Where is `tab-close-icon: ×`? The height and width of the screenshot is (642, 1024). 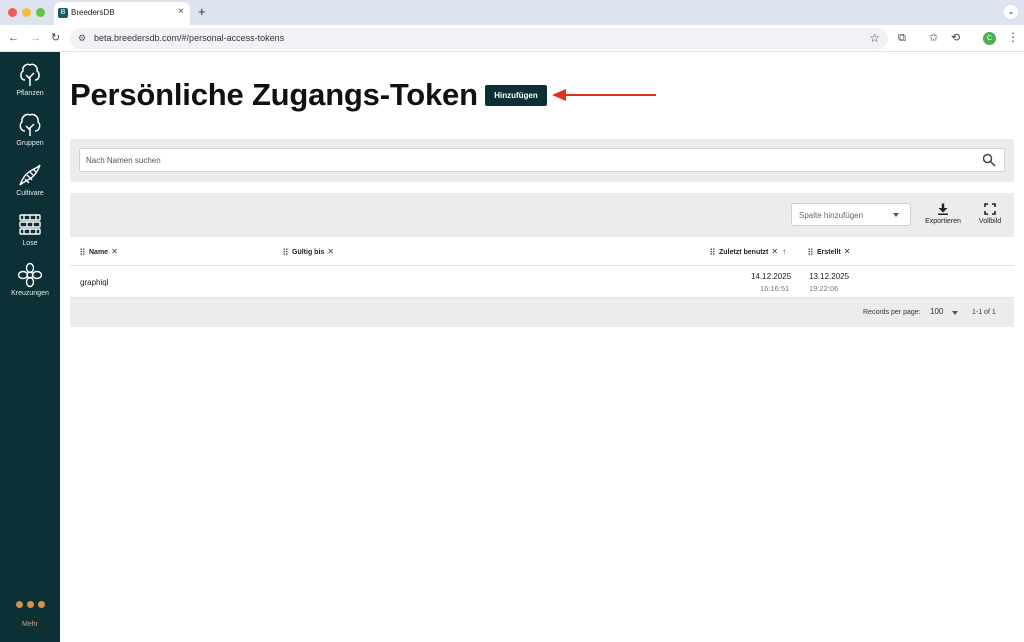
tab-close-icon: × is located at coordinates (181, 11).